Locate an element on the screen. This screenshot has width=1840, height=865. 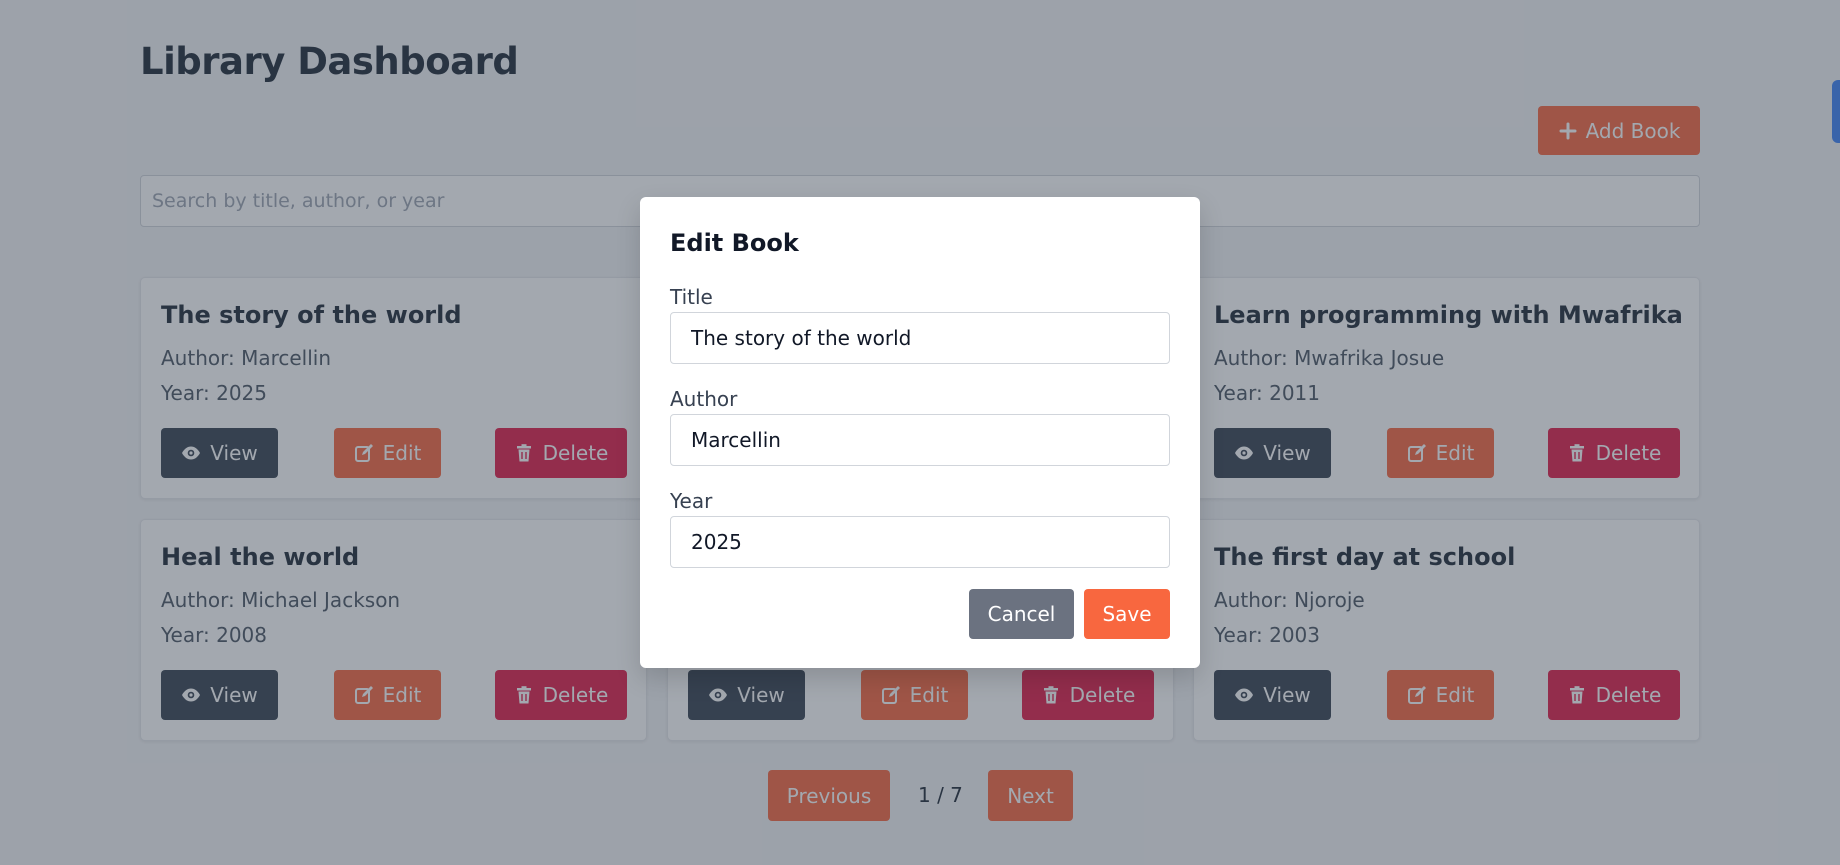
modal-title: Edit Book is located at coordinates (734, 243).